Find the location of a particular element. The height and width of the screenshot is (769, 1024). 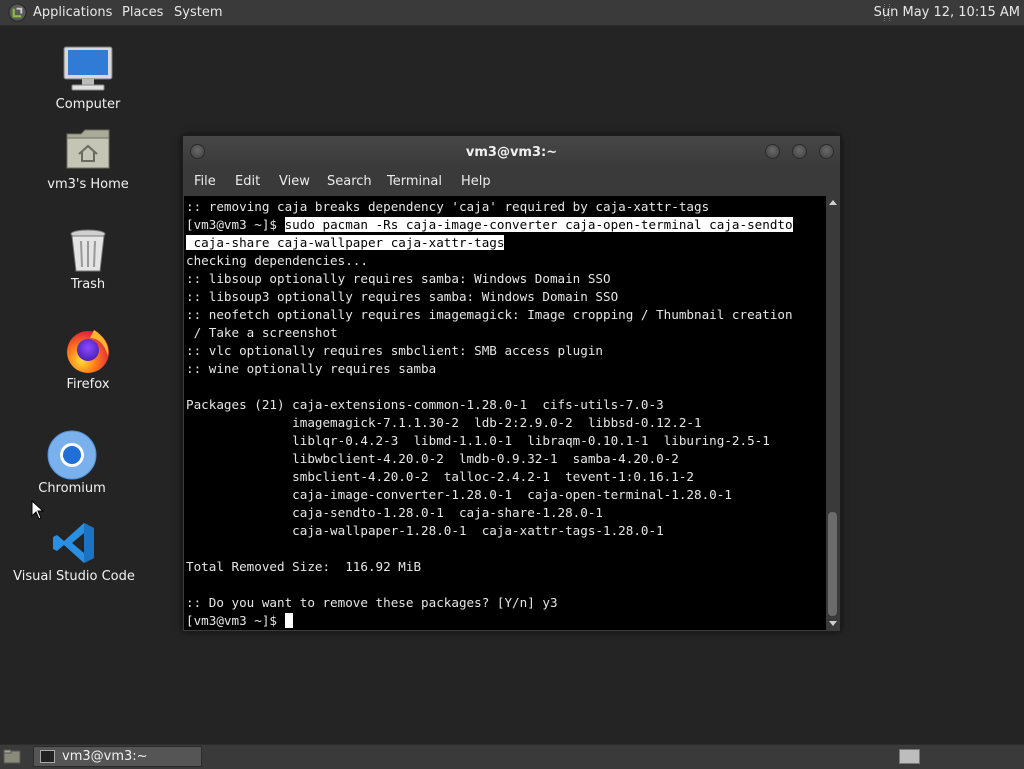

terminal-line: caja-sendto-1.28.0-1 caja-share-1.28.0-1 is located at coordinates (395, 512).